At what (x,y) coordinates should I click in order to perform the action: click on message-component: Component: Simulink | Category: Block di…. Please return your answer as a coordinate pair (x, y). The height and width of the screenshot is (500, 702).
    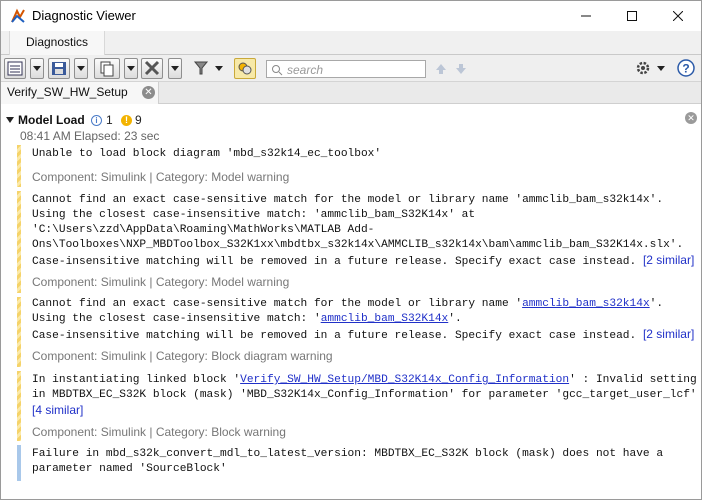
    Looking at the image, I should click on (182, 356).